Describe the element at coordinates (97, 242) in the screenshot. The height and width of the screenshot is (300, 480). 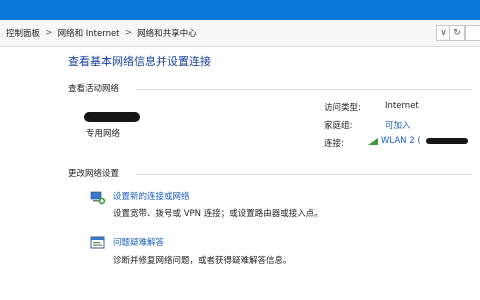
I see `troubleshoot-icon` at that location.